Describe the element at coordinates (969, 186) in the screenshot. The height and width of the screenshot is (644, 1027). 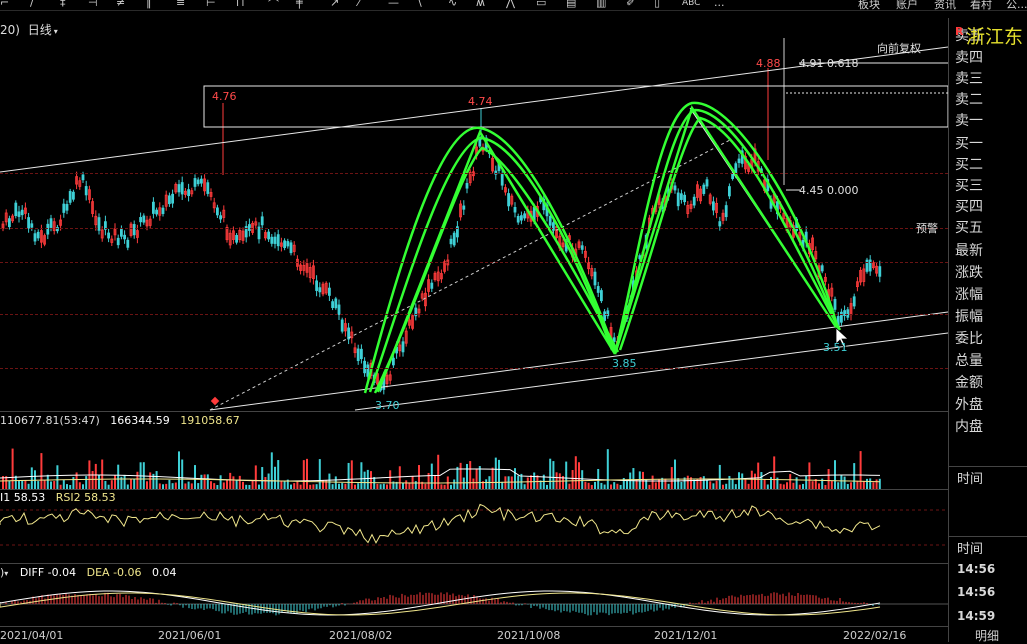
I see `buy-3-label: 买三` at that location.